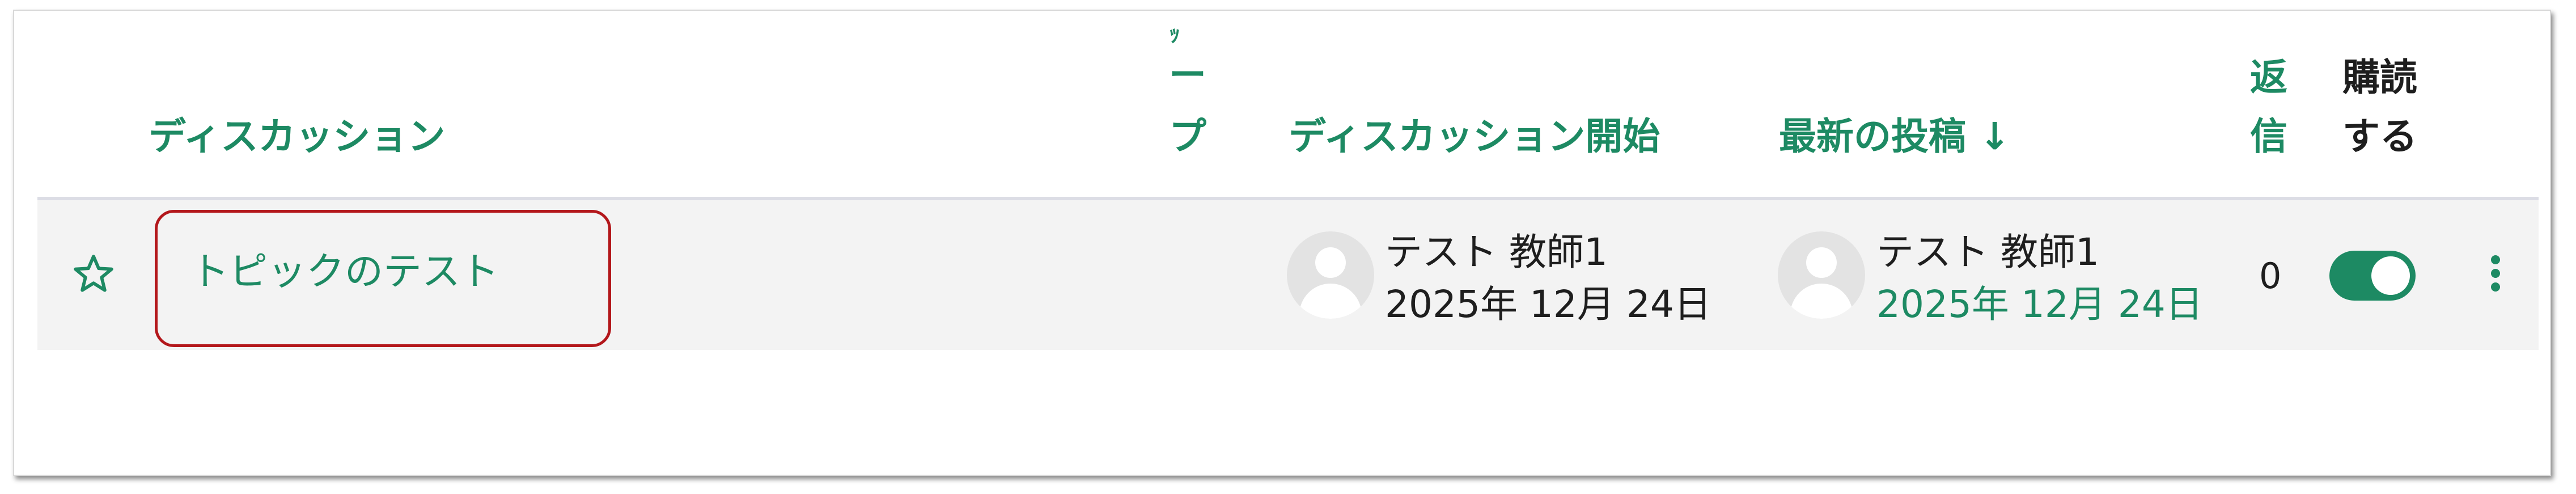 The height and width of the screenshot is (494, 2576). Describe the element at coordinates (1187, 75) in the screenshot. I see `header-group-fragment-middle: ー` at that location.